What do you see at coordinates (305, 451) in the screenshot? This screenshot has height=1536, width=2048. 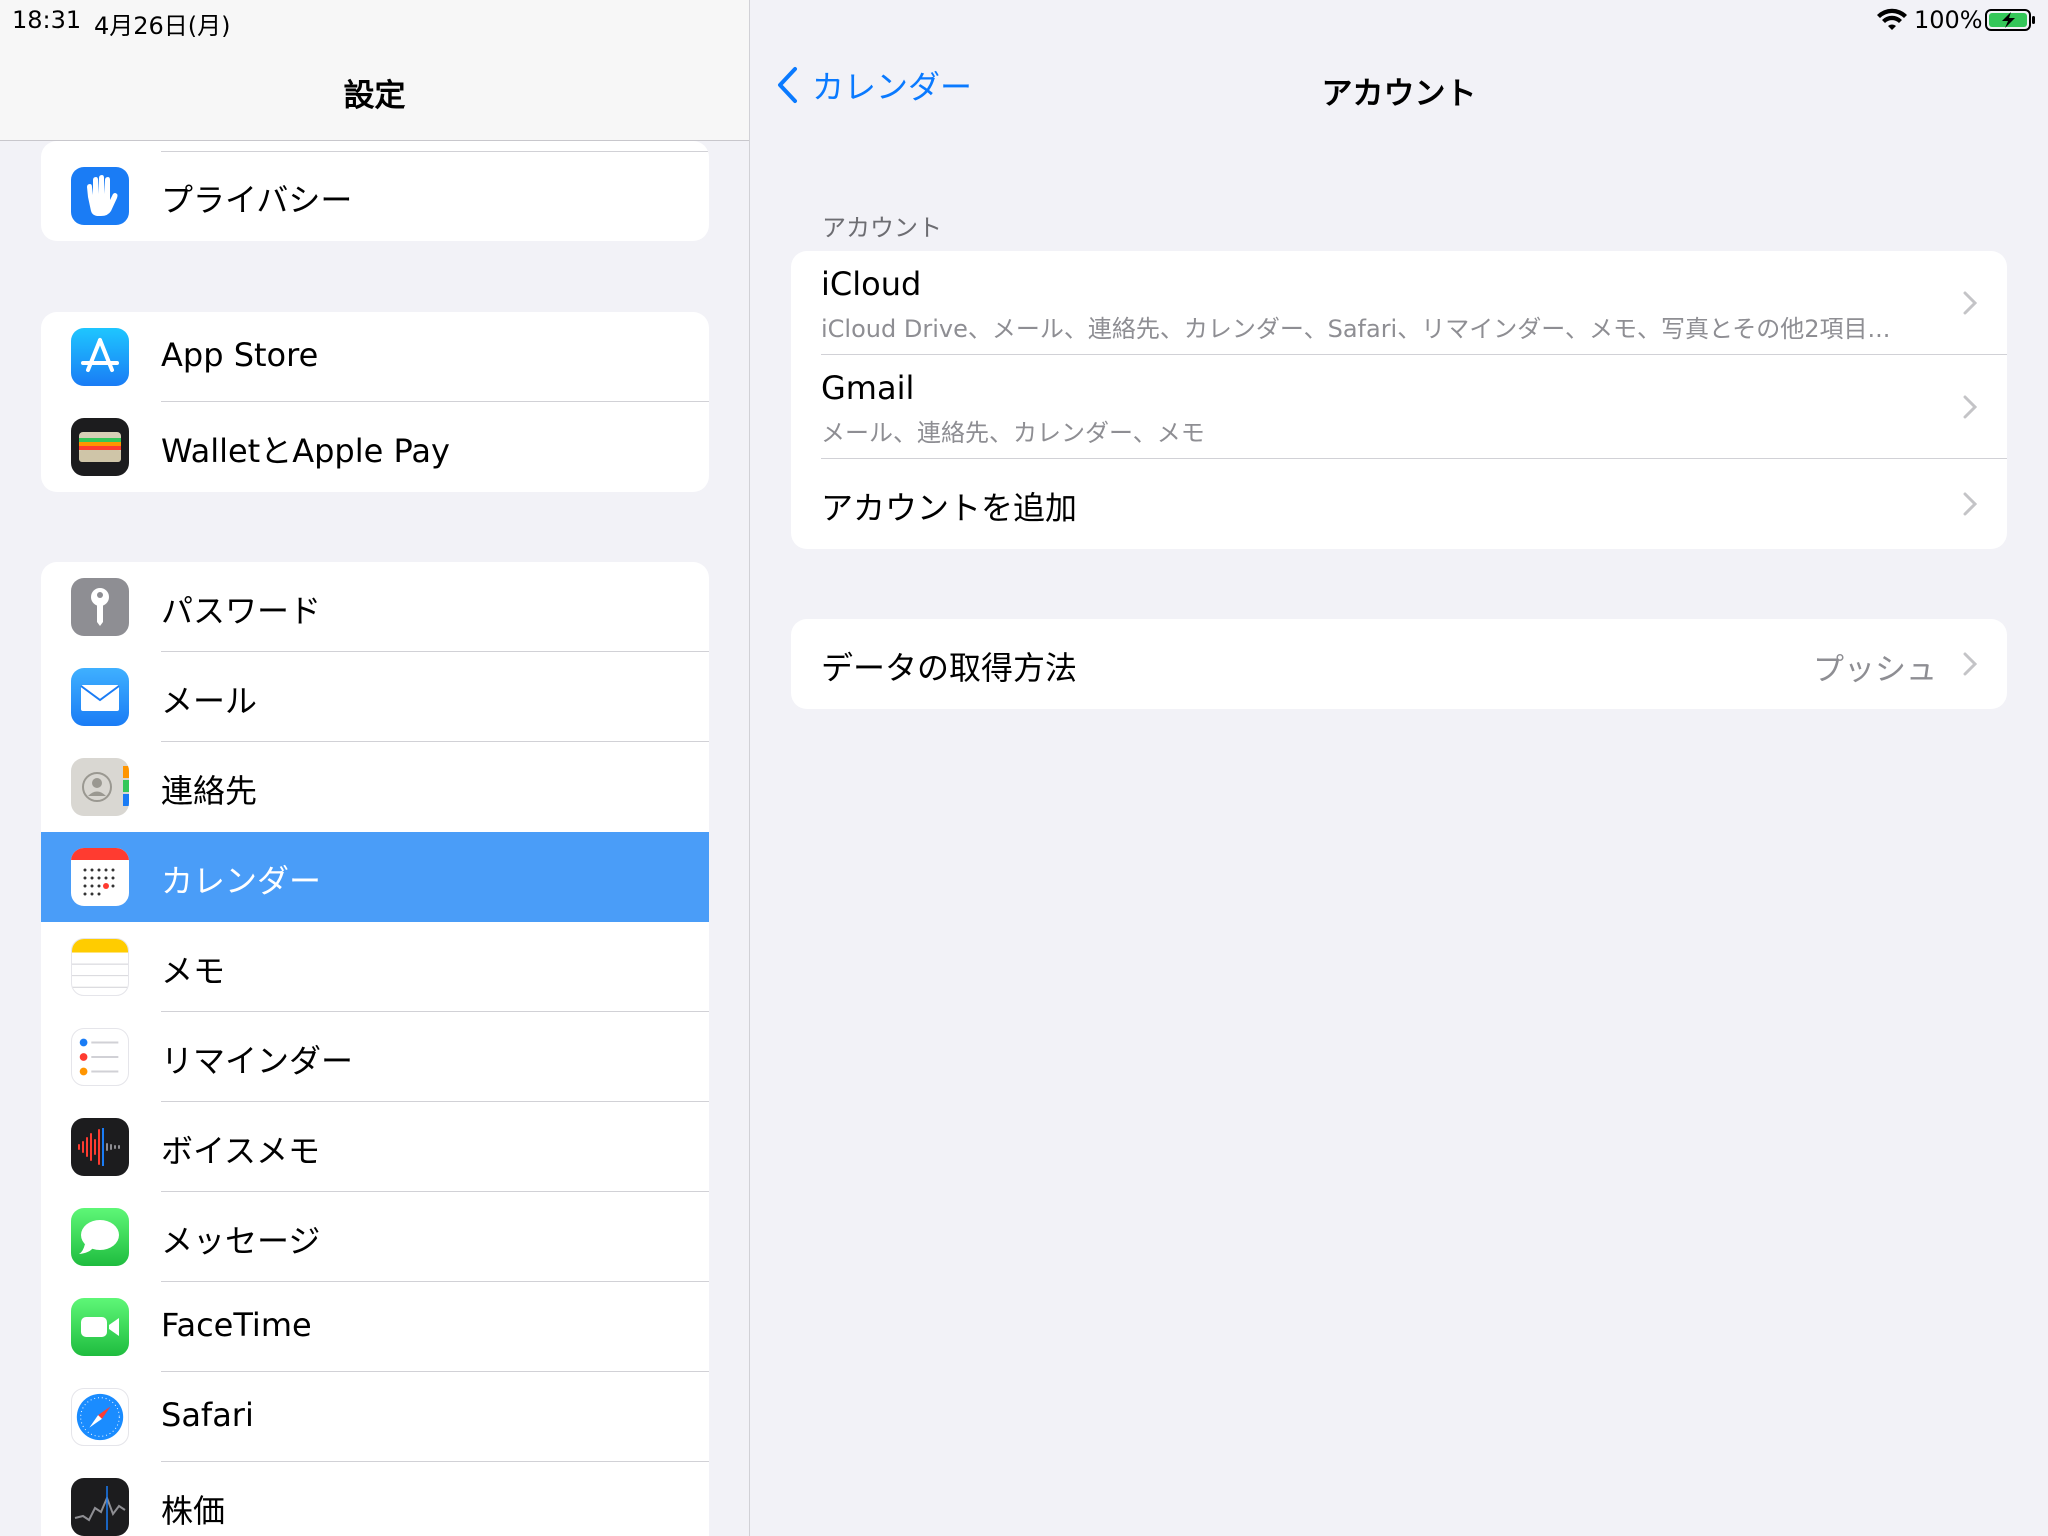 I see `sidebar-item-label: WalletとApple Pay` at bounding box center [305, 451].